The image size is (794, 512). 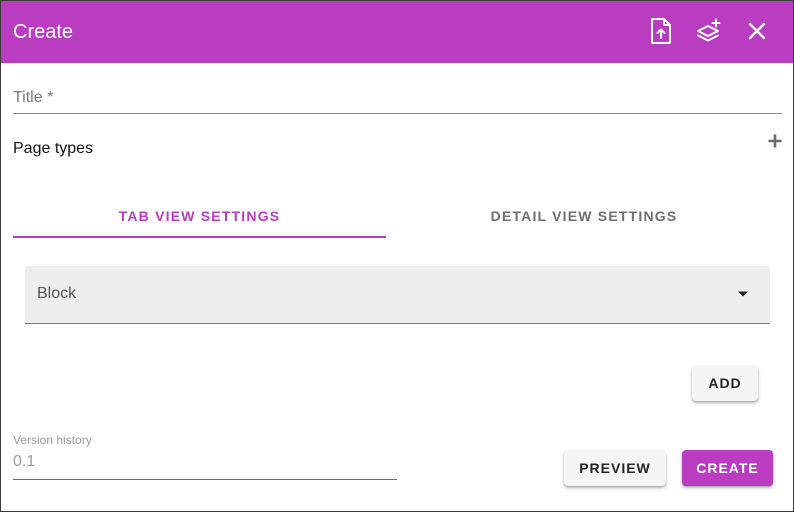 I want to click on add-button: Add, so click(x=725, y=383).